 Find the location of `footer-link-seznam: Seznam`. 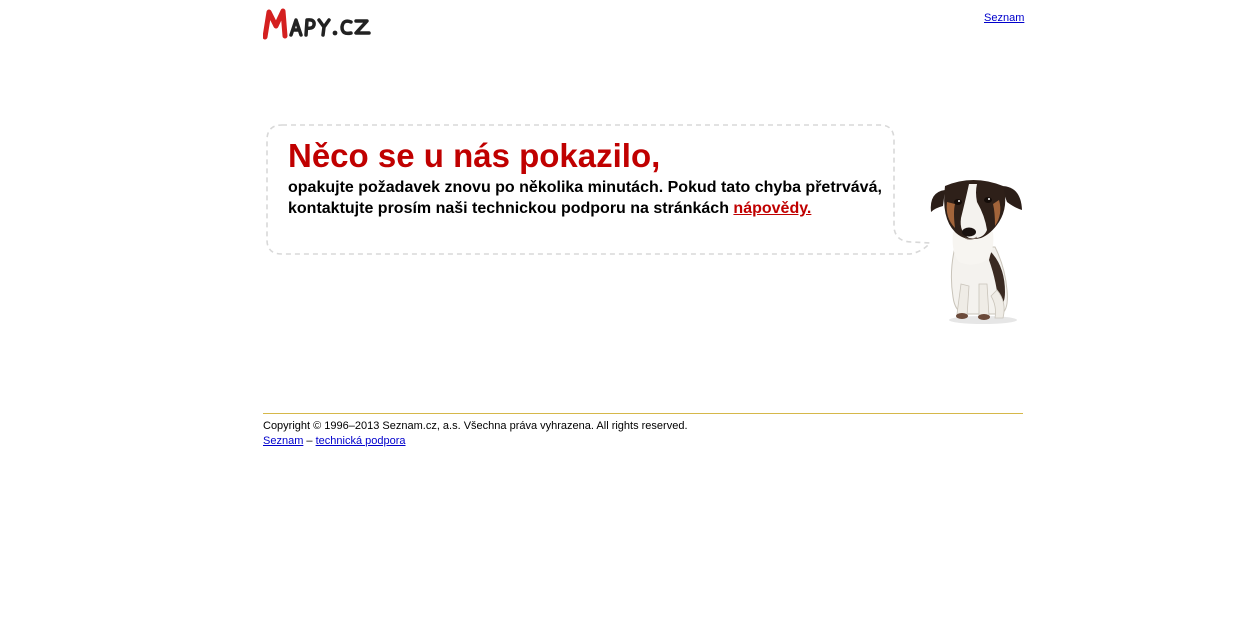

footer-link-seznam: Seznam is located at coordinates (283, 441).